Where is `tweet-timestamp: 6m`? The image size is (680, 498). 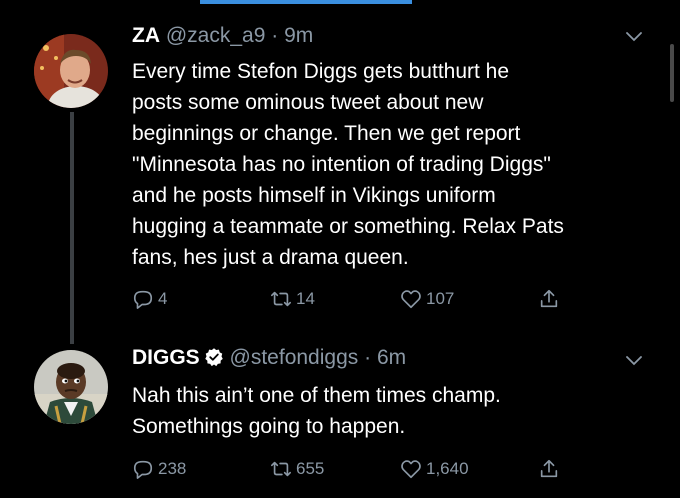 tweet-timestamp: 6m is located at coordinates (391, 357).